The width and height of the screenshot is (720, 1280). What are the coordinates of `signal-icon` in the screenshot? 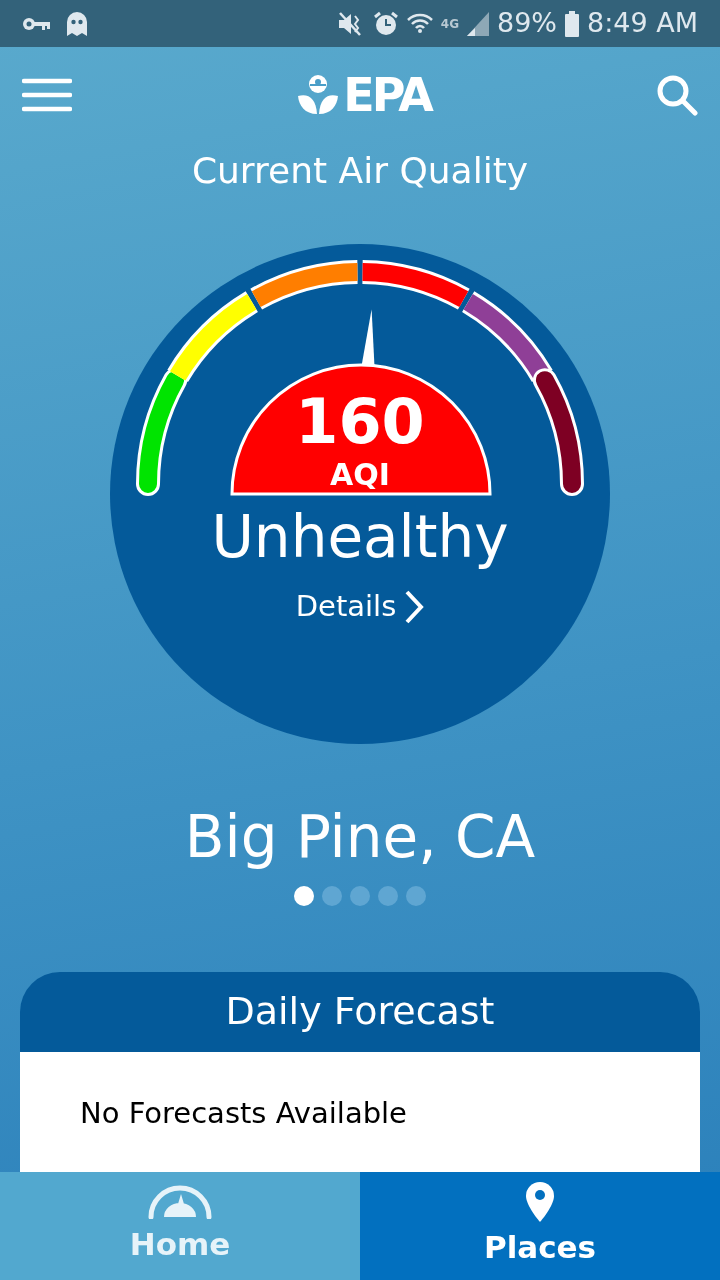 It's located at (478, 23).